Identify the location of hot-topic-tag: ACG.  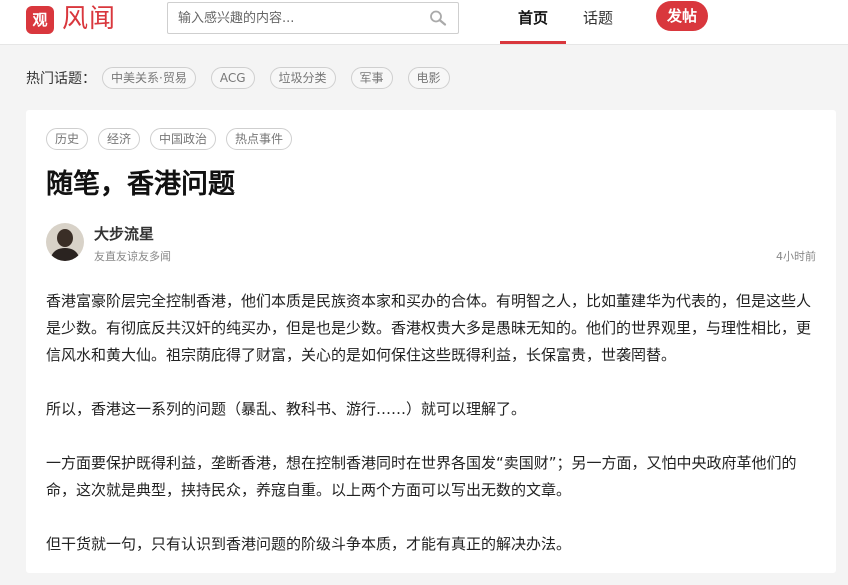
(232, 78).